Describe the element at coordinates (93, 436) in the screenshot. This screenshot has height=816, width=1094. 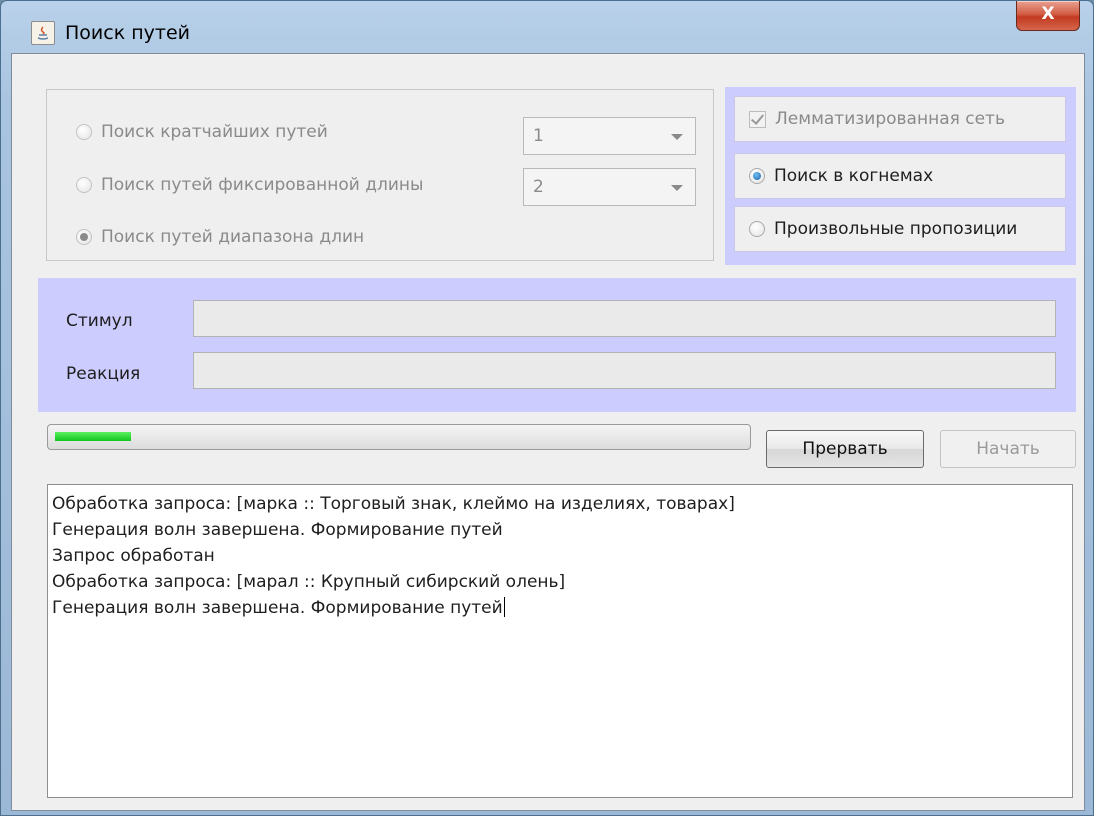
I see `progress-bar-fill` at that location.